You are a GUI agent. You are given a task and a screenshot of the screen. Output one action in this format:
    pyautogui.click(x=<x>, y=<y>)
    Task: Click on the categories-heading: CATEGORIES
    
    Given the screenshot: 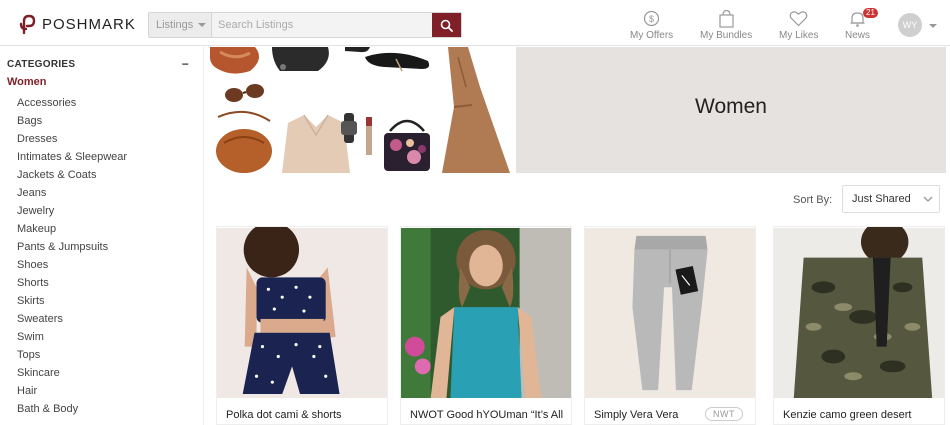 What is the action you would take?
    pyautogui.click(x=41, y=64)
    